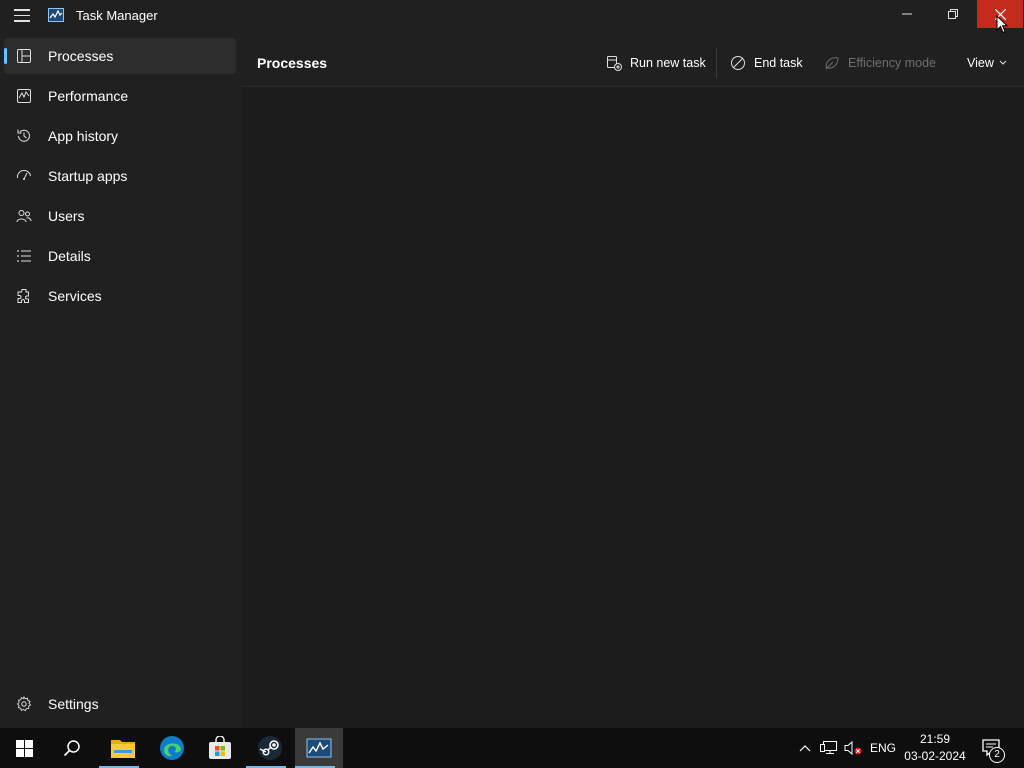  What do you see at coordinates (117, 15) in the screenshot?
I see `window-title: Task Manager` at bounding box center [117, 15].